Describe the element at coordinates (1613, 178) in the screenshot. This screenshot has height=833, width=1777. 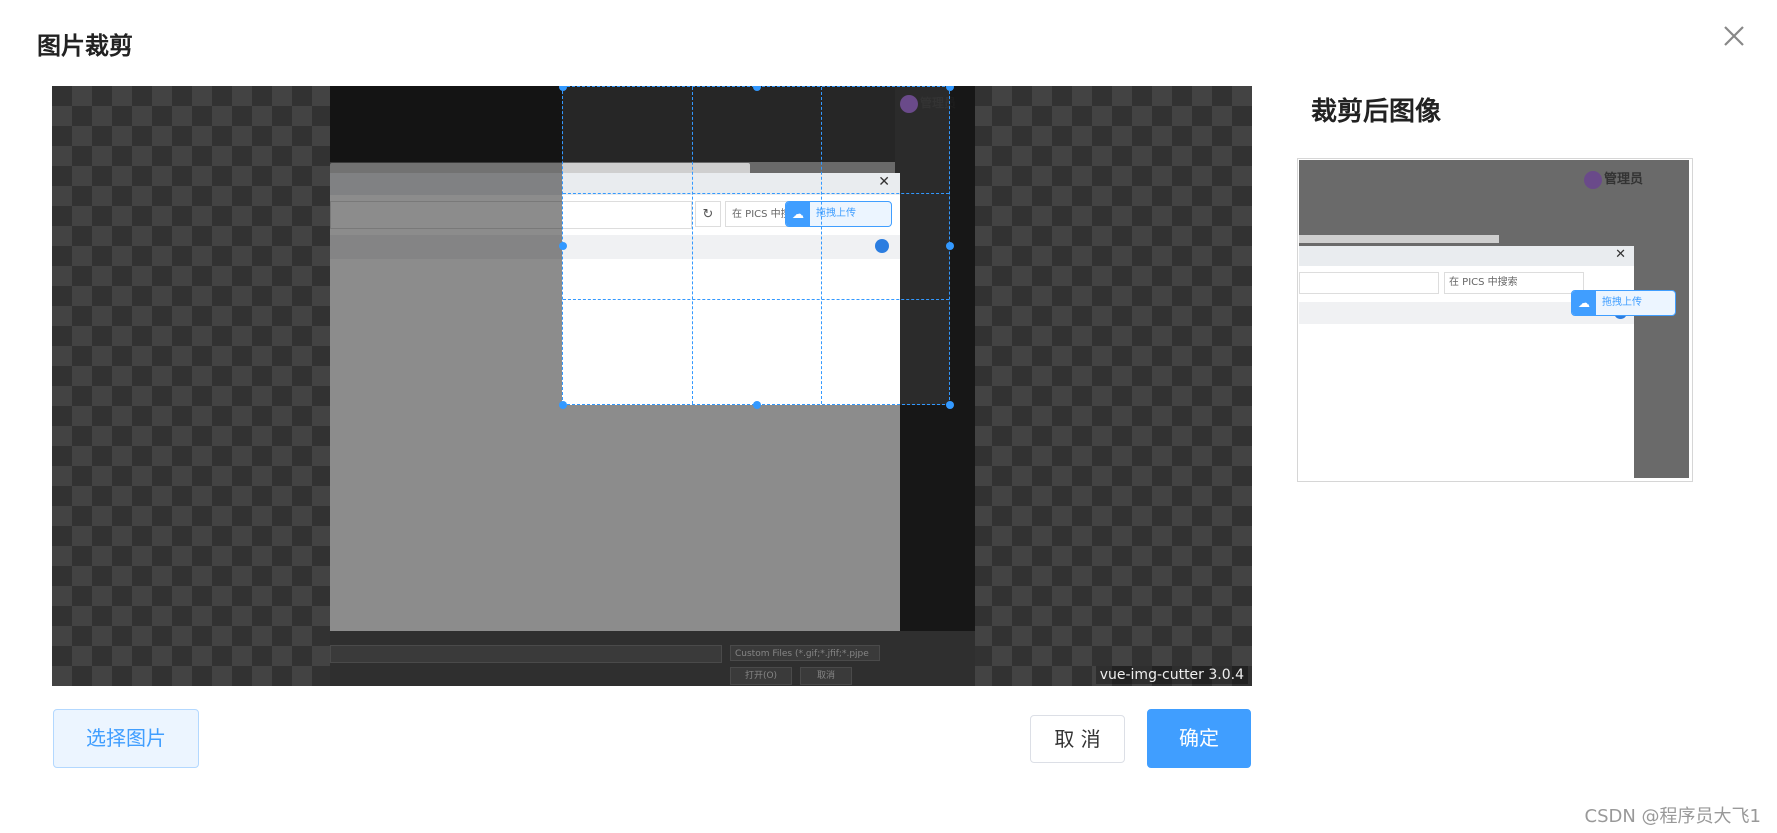
I see `preview-admin-label: 管理员` at that location.